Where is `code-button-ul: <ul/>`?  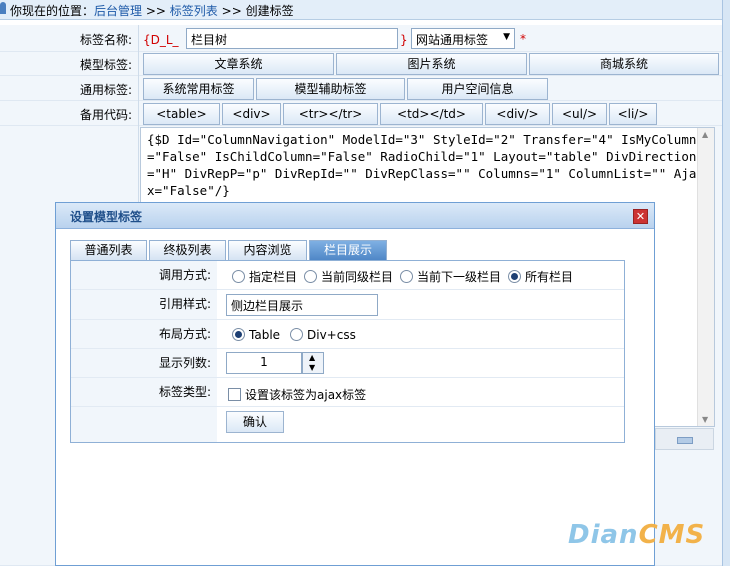 code-button-ul: <ul/> is located at coordinates (579, 114).